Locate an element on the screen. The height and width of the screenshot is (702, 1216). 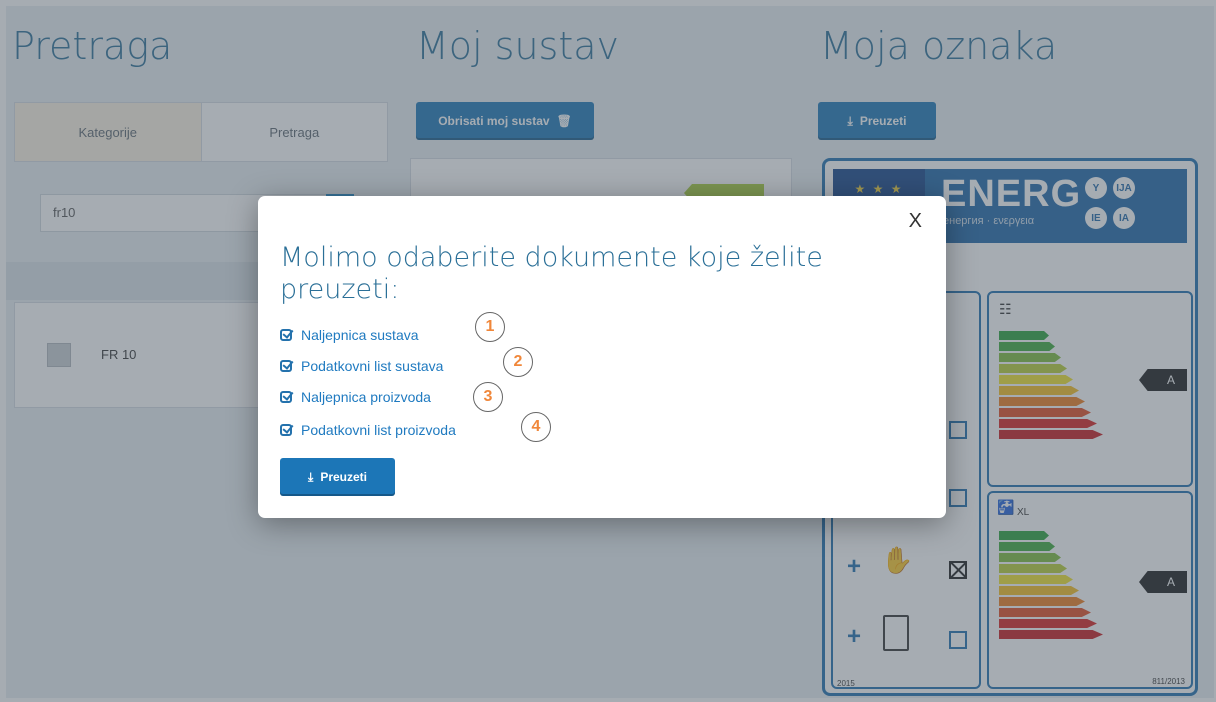
step-number-badge: 2 is located at coordinates (518, 362).